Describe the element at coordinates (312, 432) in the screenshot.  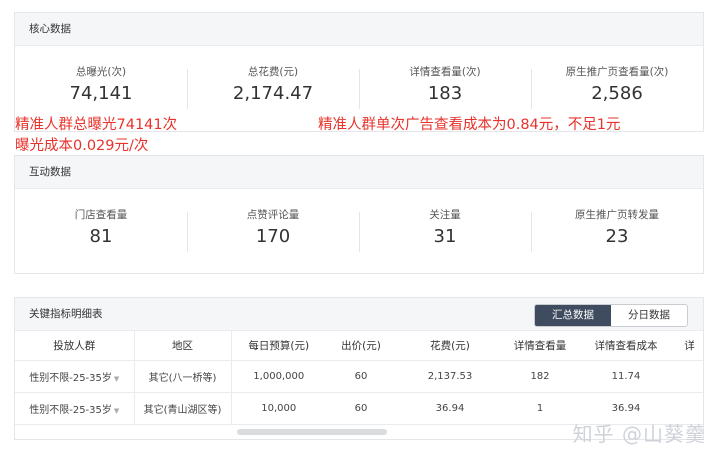
I see `horizontal-scrollbar` at that location.